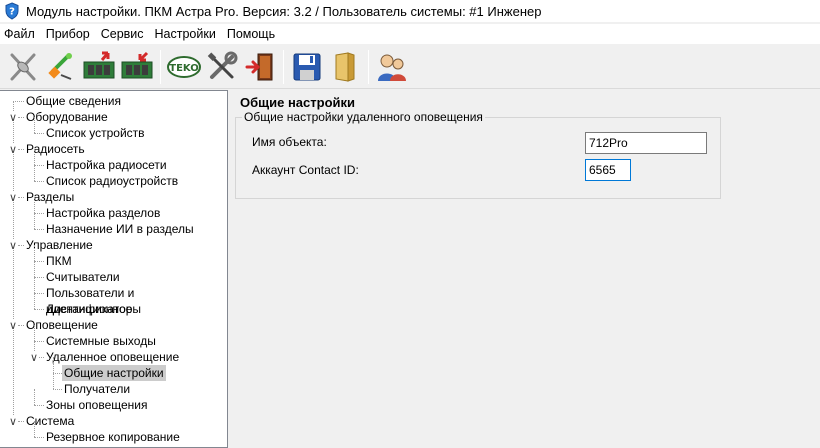 The image size is (820, 448). Describe the element at coordinates (50, 421) in the screenshot. I see `tree-item: Система` at that location.